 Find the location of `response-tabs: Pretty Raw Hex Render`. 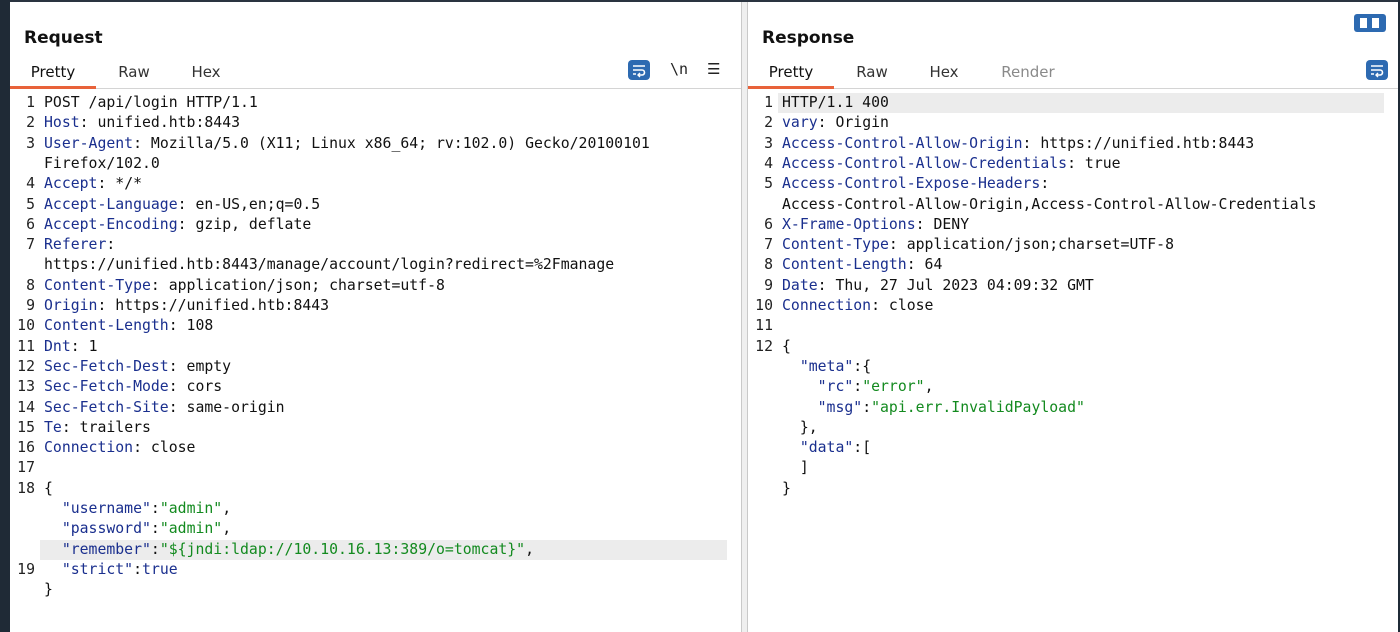

response-tabs: Pretty Raw Hex Render is located at coordinates (1073, 74).